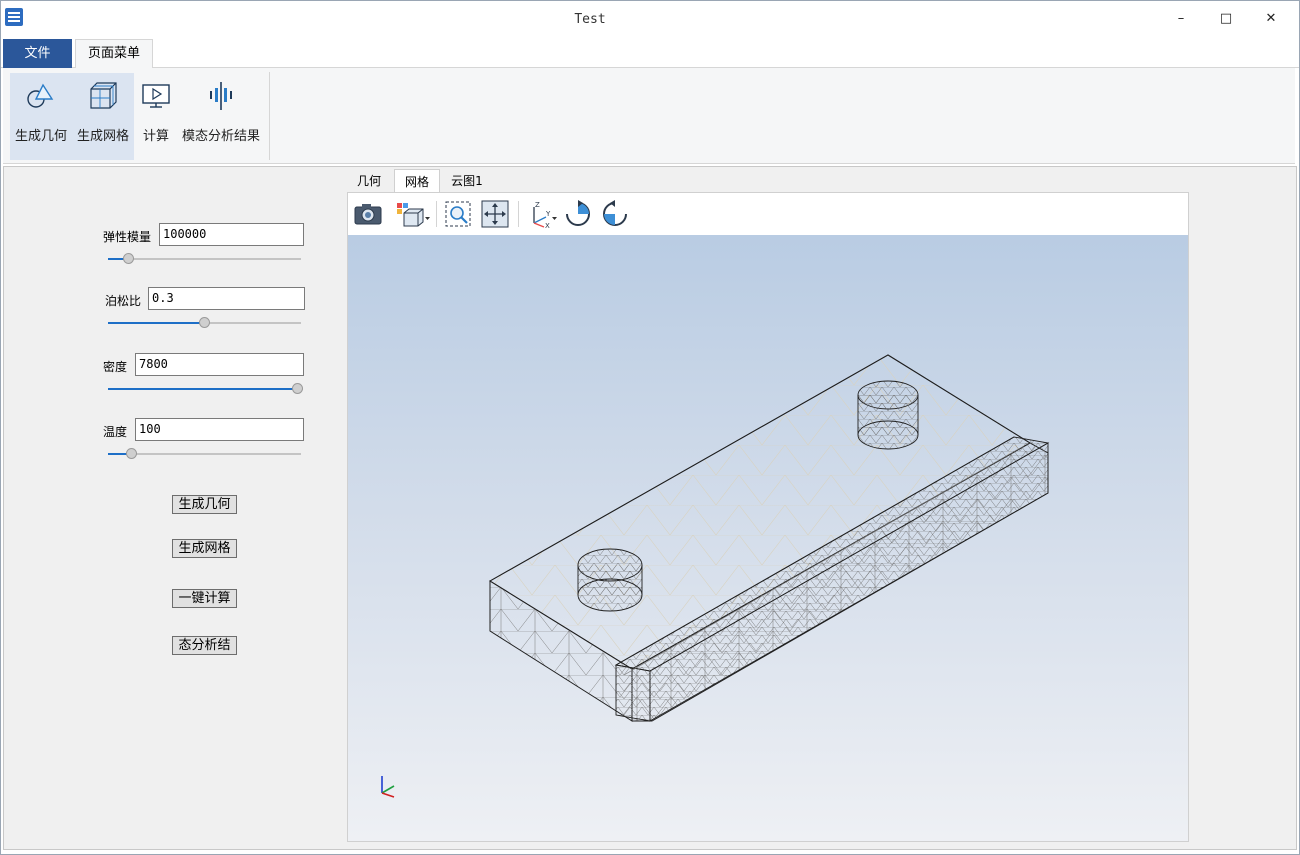  I want to click on ribbon-compute-button: 计算, so click(156, 116).